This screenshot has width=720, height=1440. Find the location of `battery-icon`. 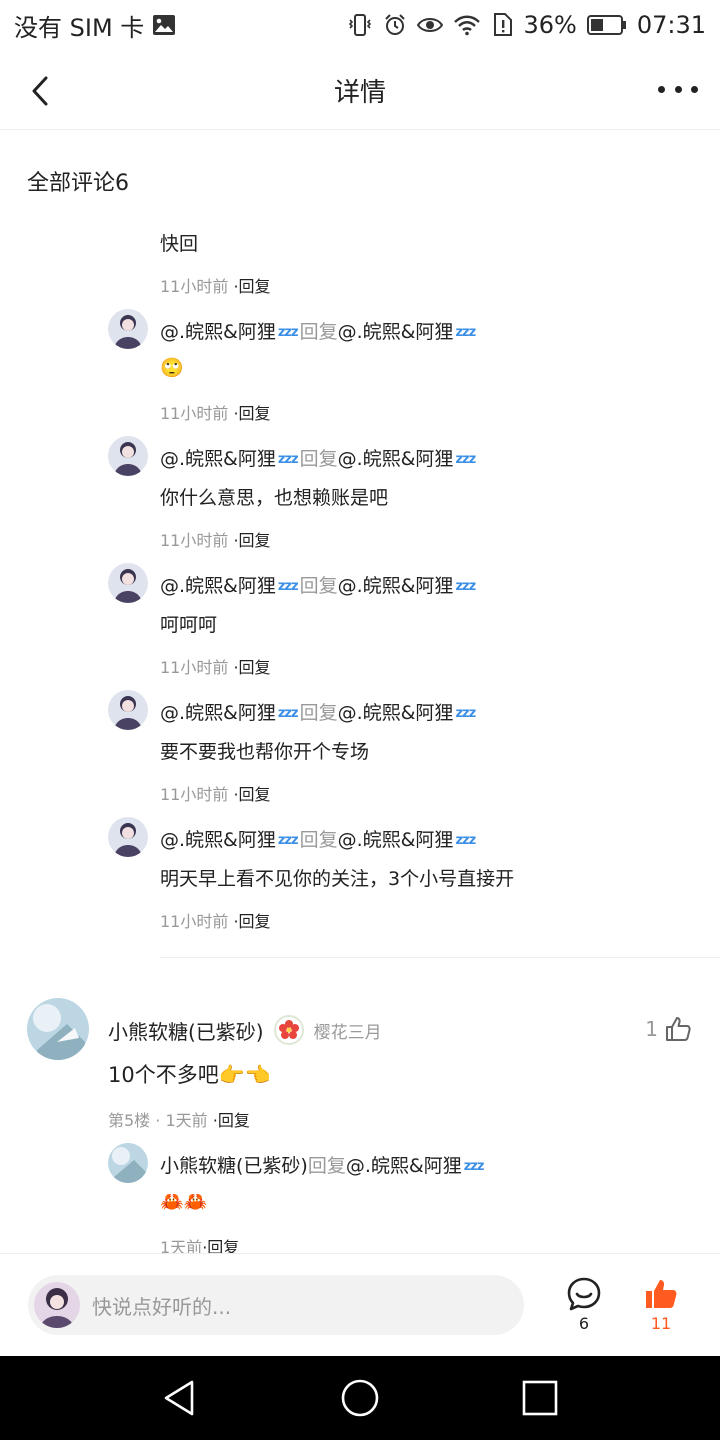

battery-icon is located at coordinates (606, 25).